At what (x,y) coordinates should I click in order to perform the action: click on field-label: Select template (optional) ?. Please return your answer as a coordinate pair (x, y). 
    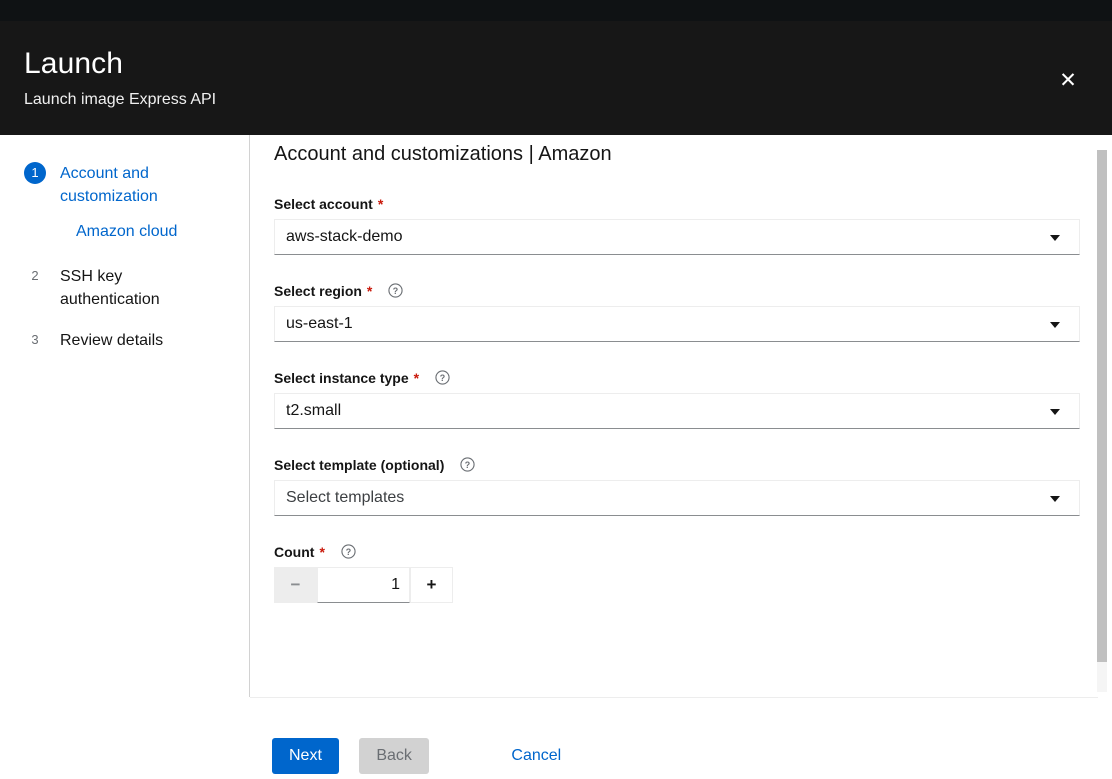
    Looking at the image, I should click on (686, 465).